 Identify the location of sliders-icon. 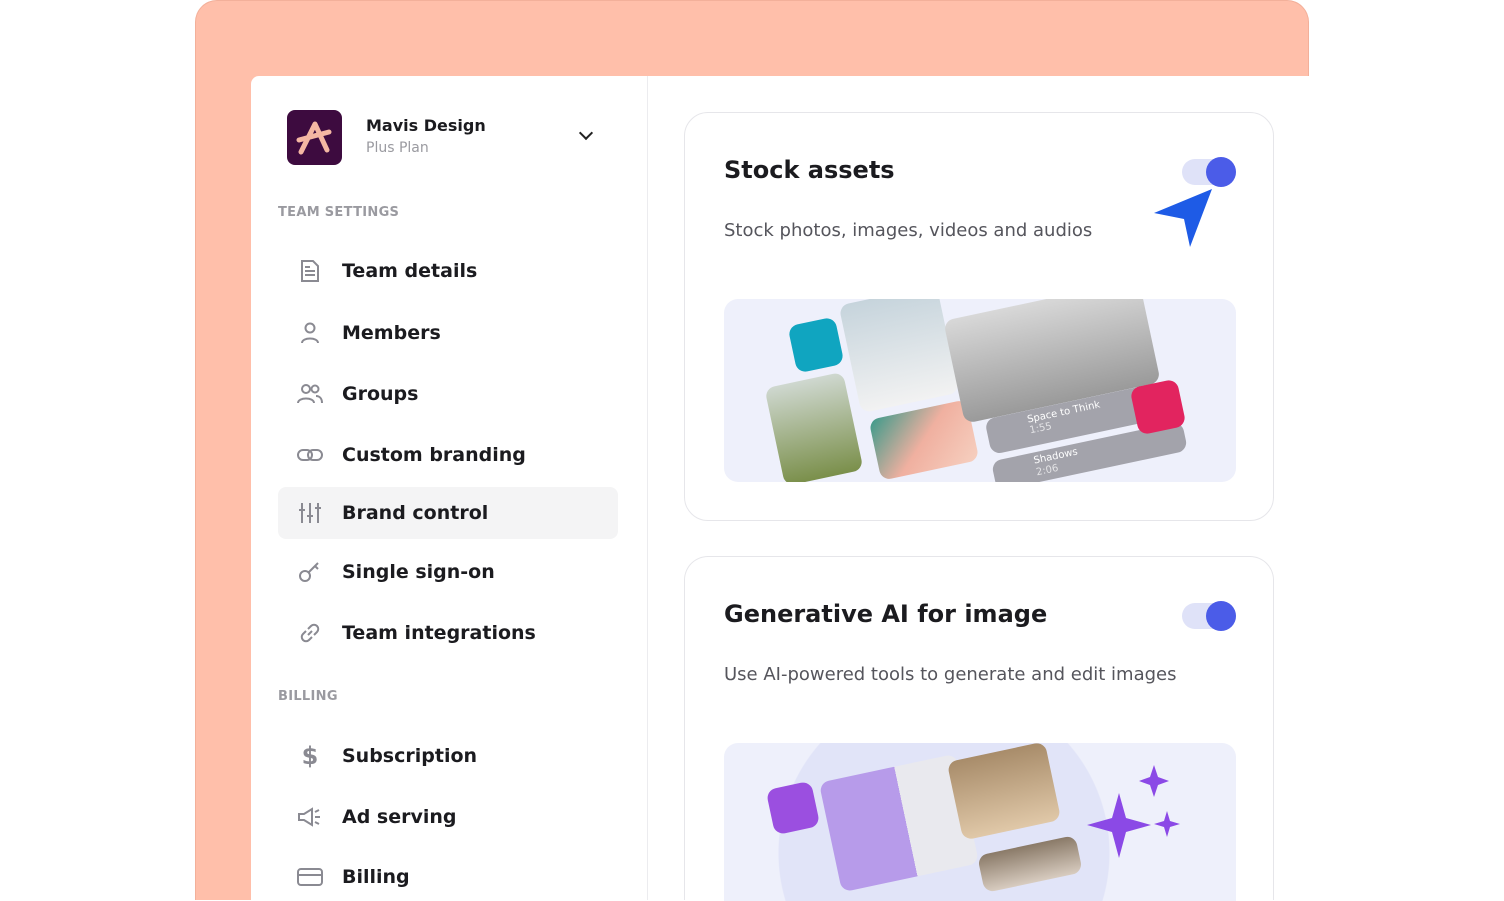
(310, 513).